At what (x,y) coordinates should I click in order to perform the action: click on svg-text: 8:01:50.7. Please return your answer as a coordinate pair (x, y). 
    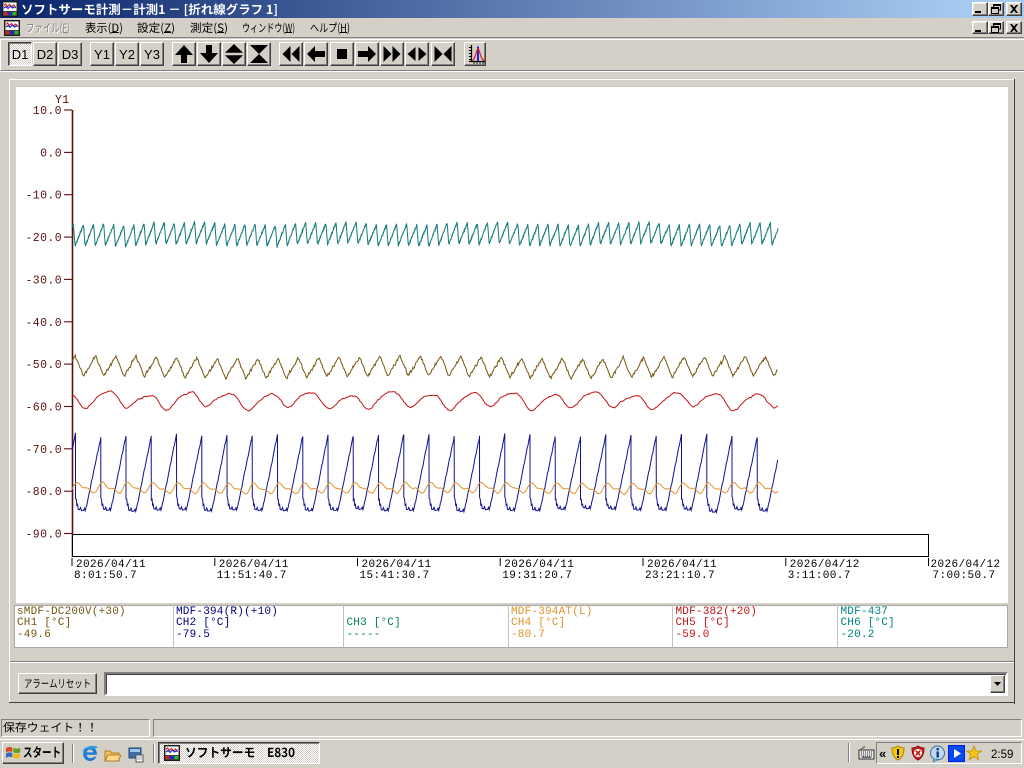
    Looking at the image, I should click on (105, 576).